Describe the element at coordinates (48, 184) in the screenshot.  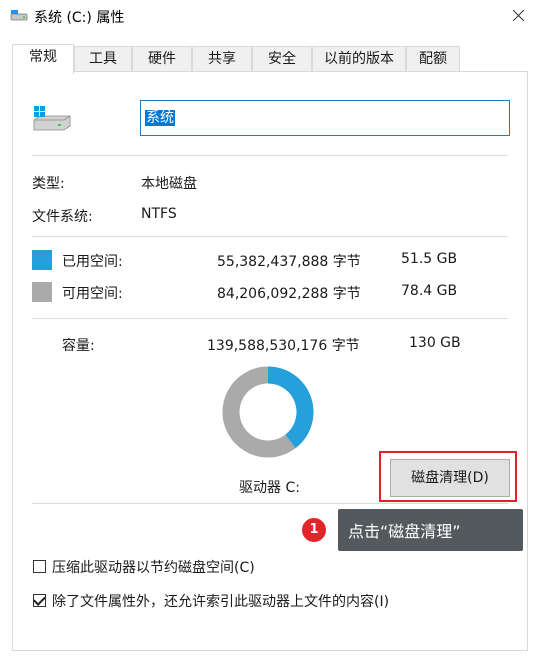
I see `type-label: 类型:` at that location.